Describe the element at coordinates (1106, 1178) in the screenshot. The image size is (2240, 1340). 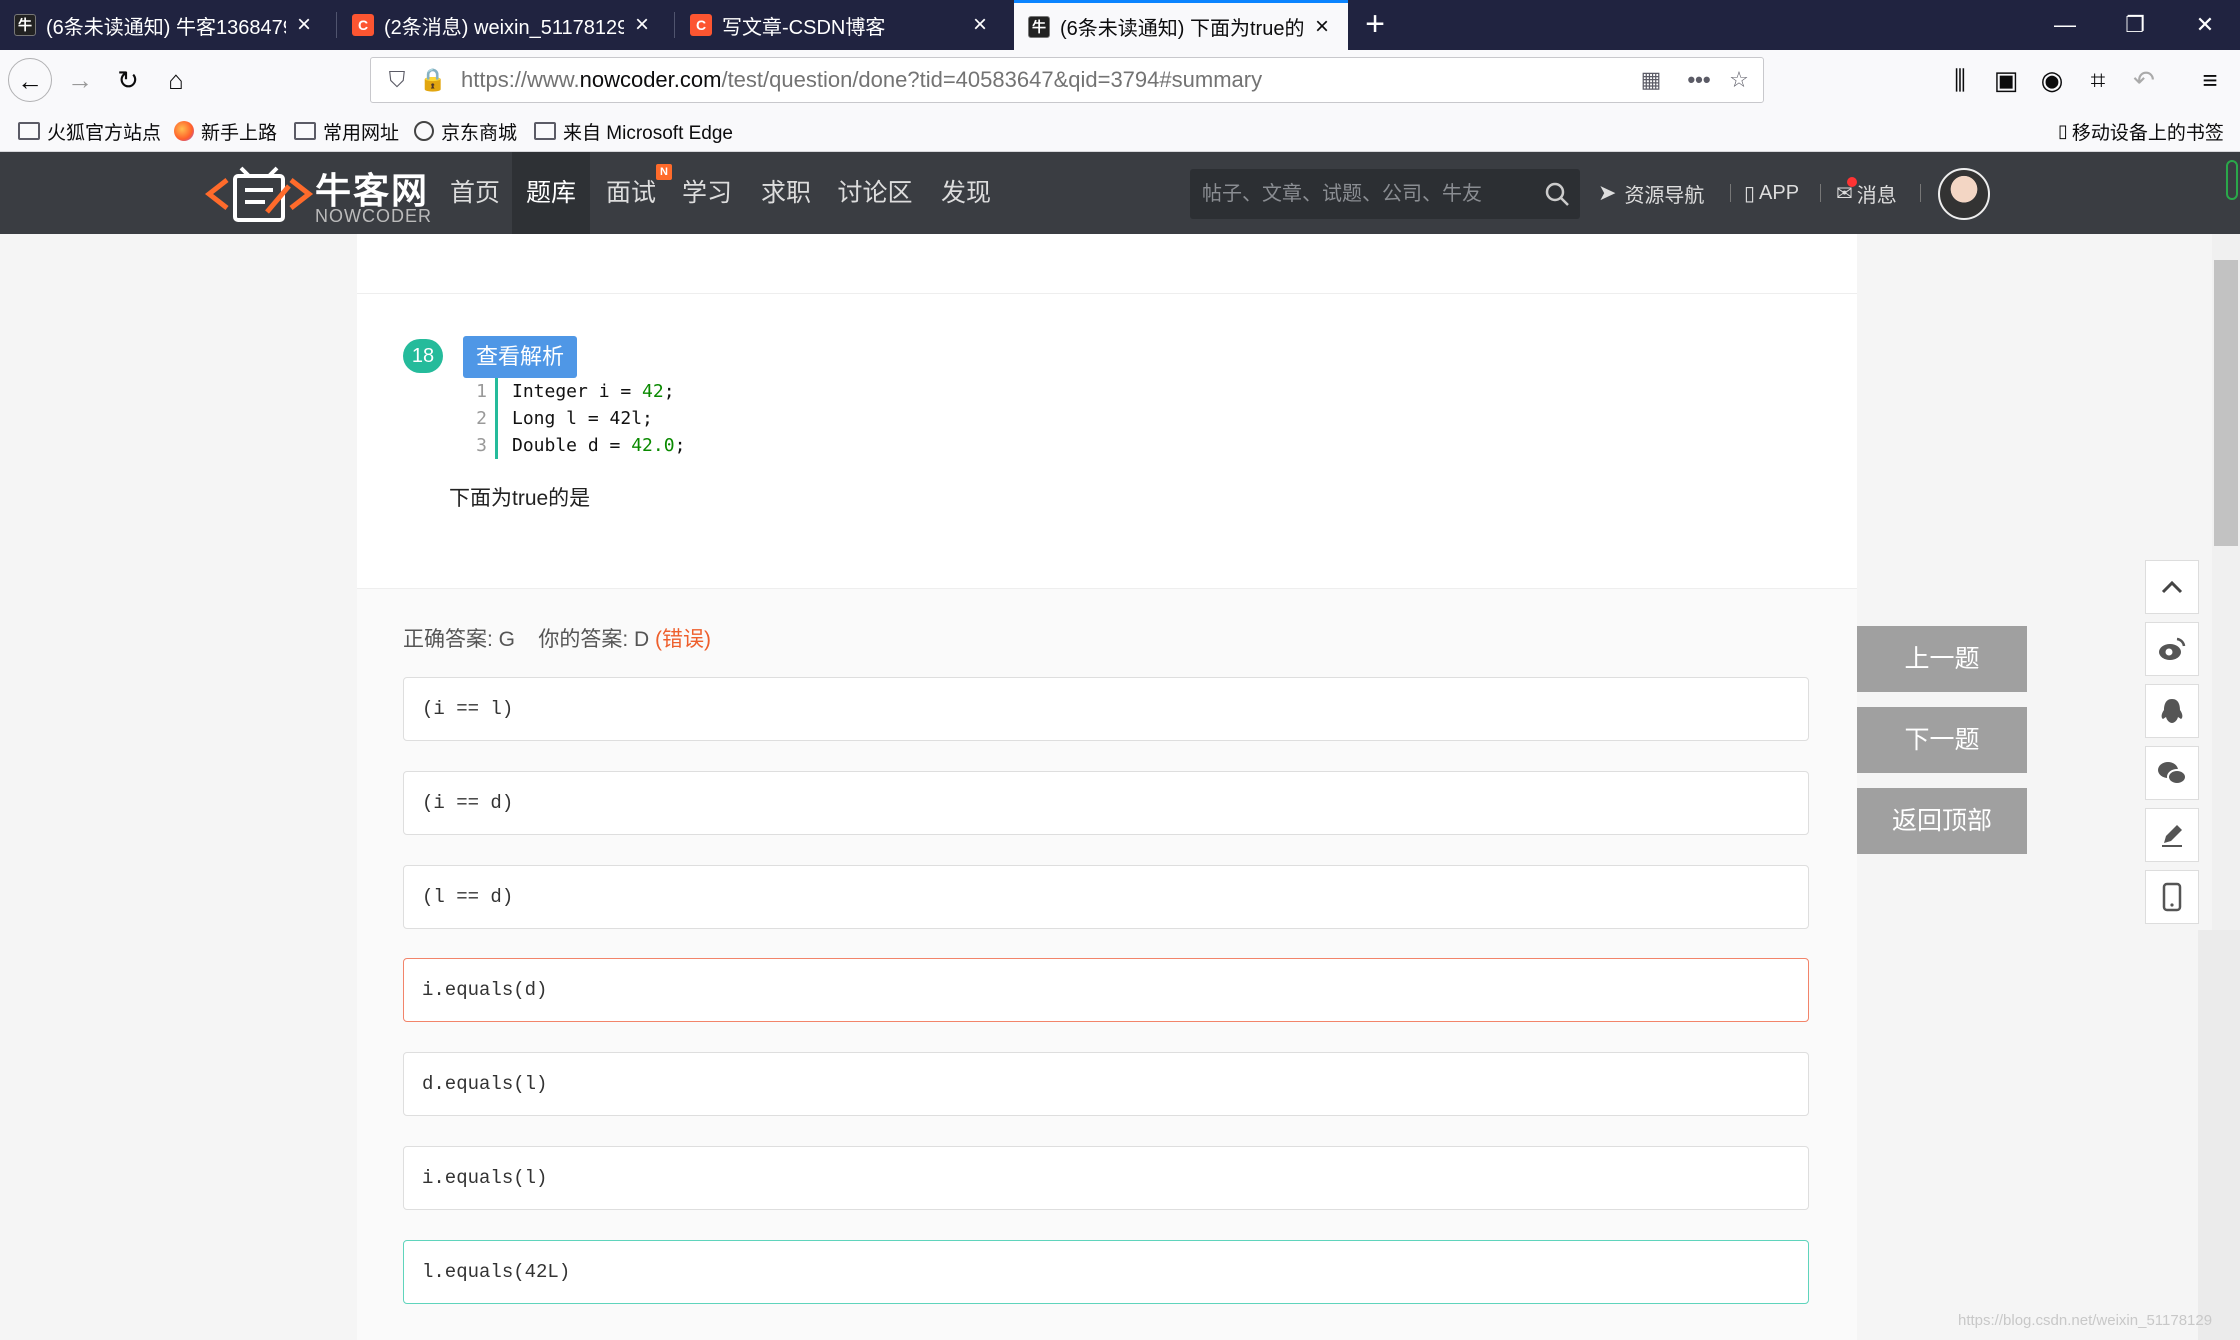
I see `option-f: i.equals(l)` at that location.